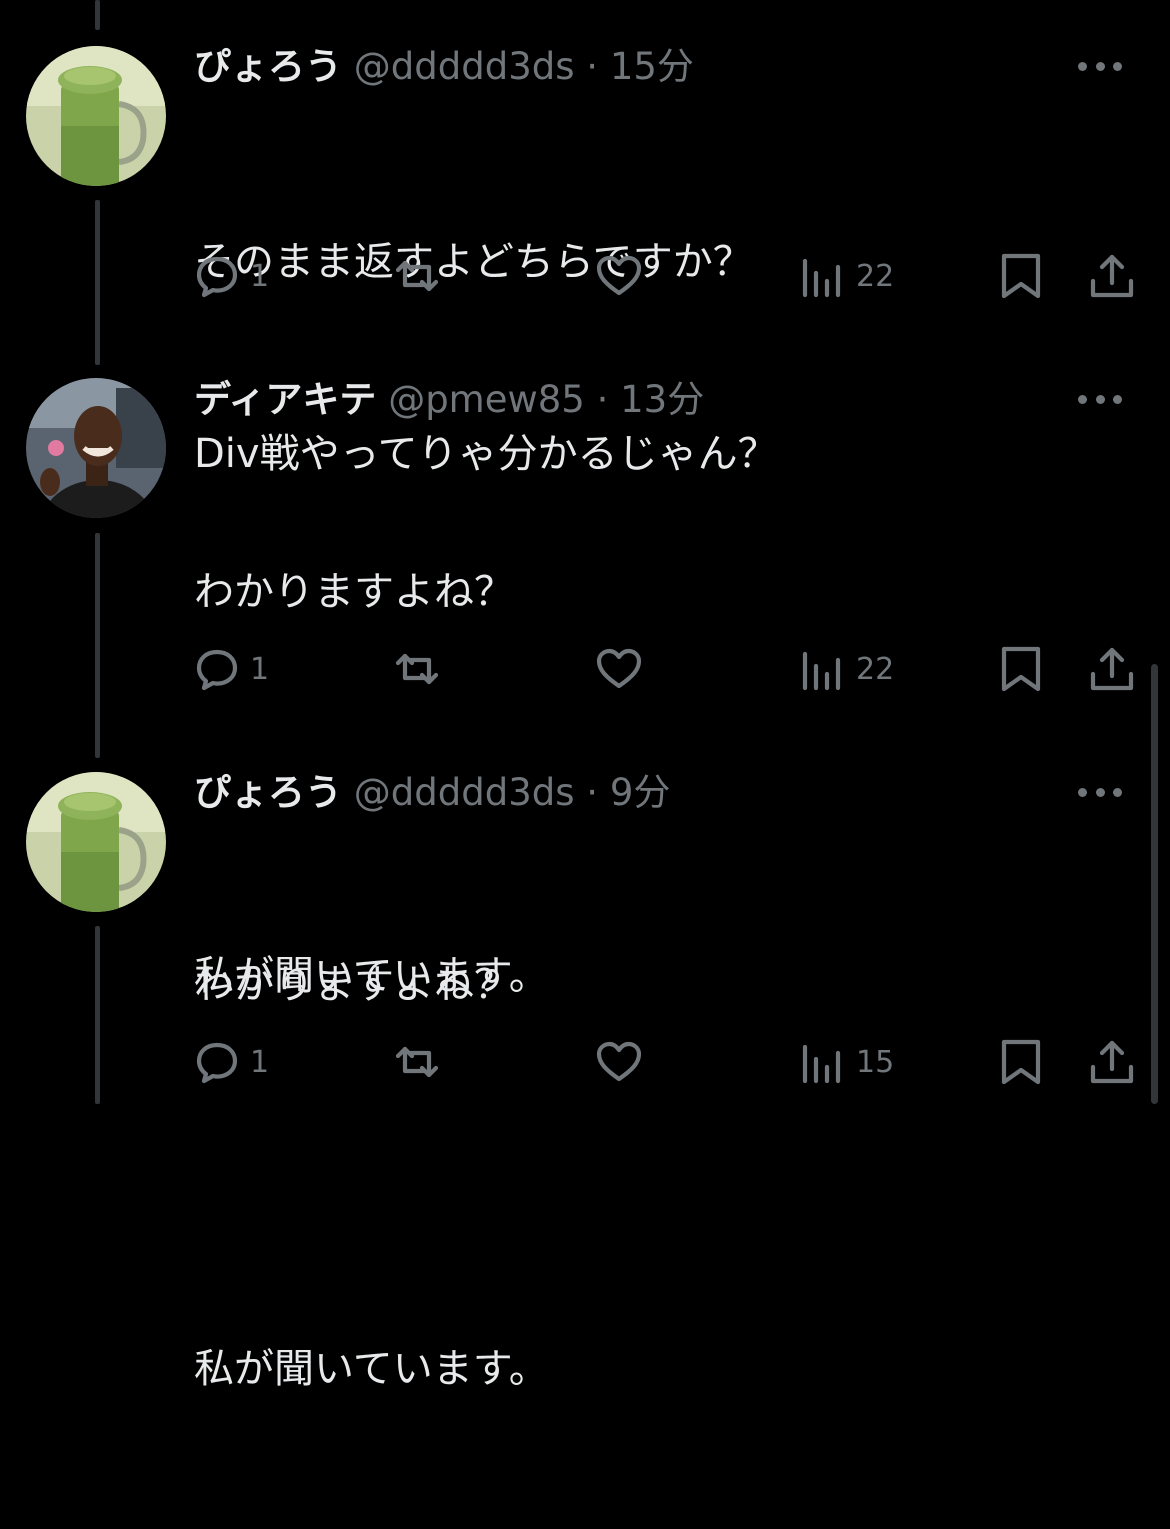 The width and height of the screenshot is (1170, 1529). Describe the element at coordinates (846, 1062) in the screenshot. I see `views-button: 15` at that location.